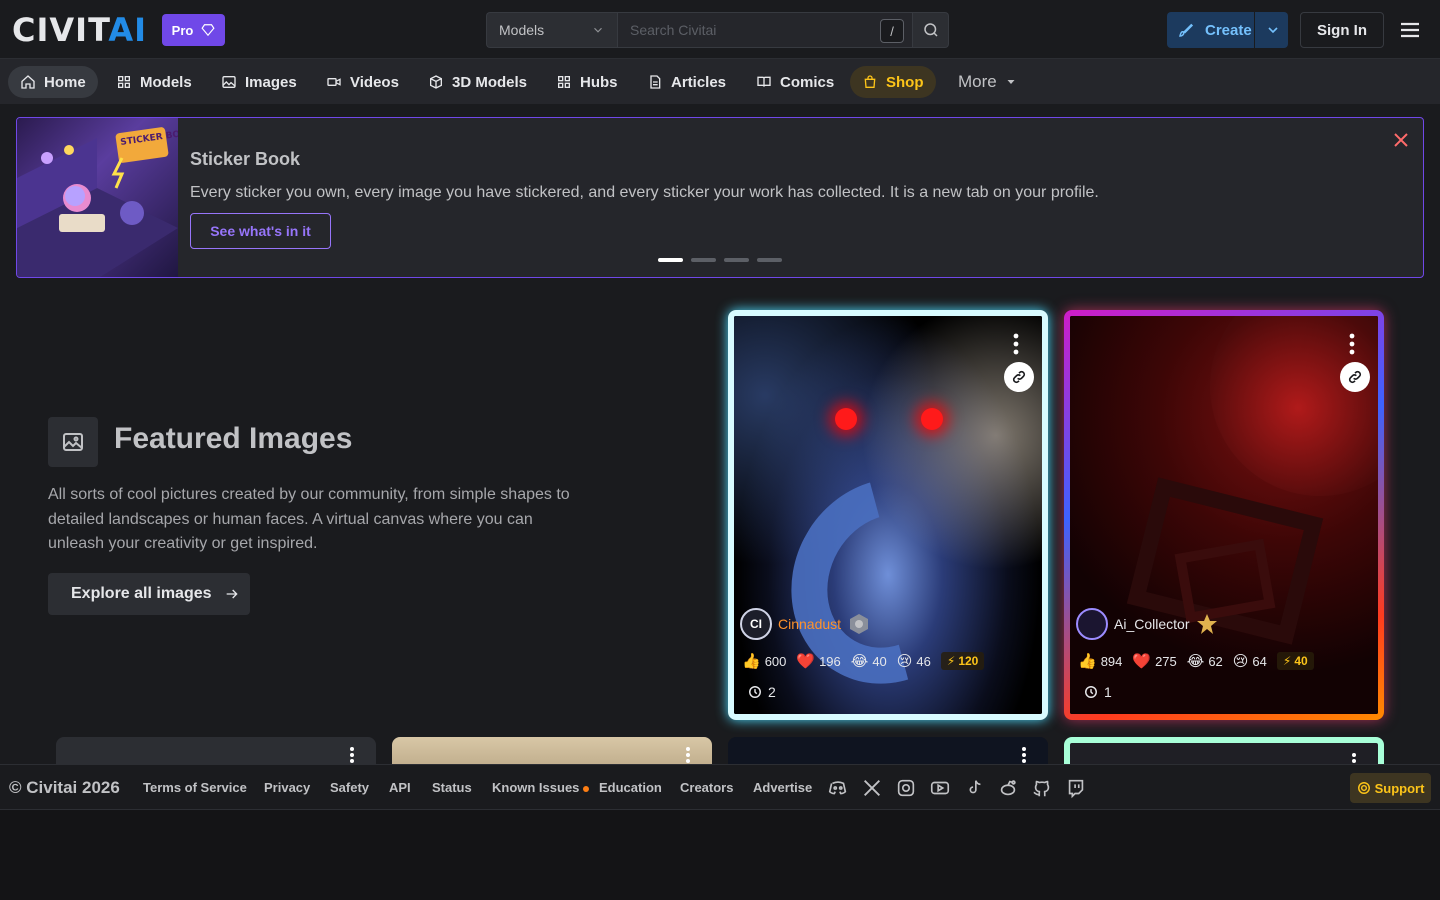 The height and width of the screenshot is (900, 1440). I want to click on discord-icon, so click(838, 788).